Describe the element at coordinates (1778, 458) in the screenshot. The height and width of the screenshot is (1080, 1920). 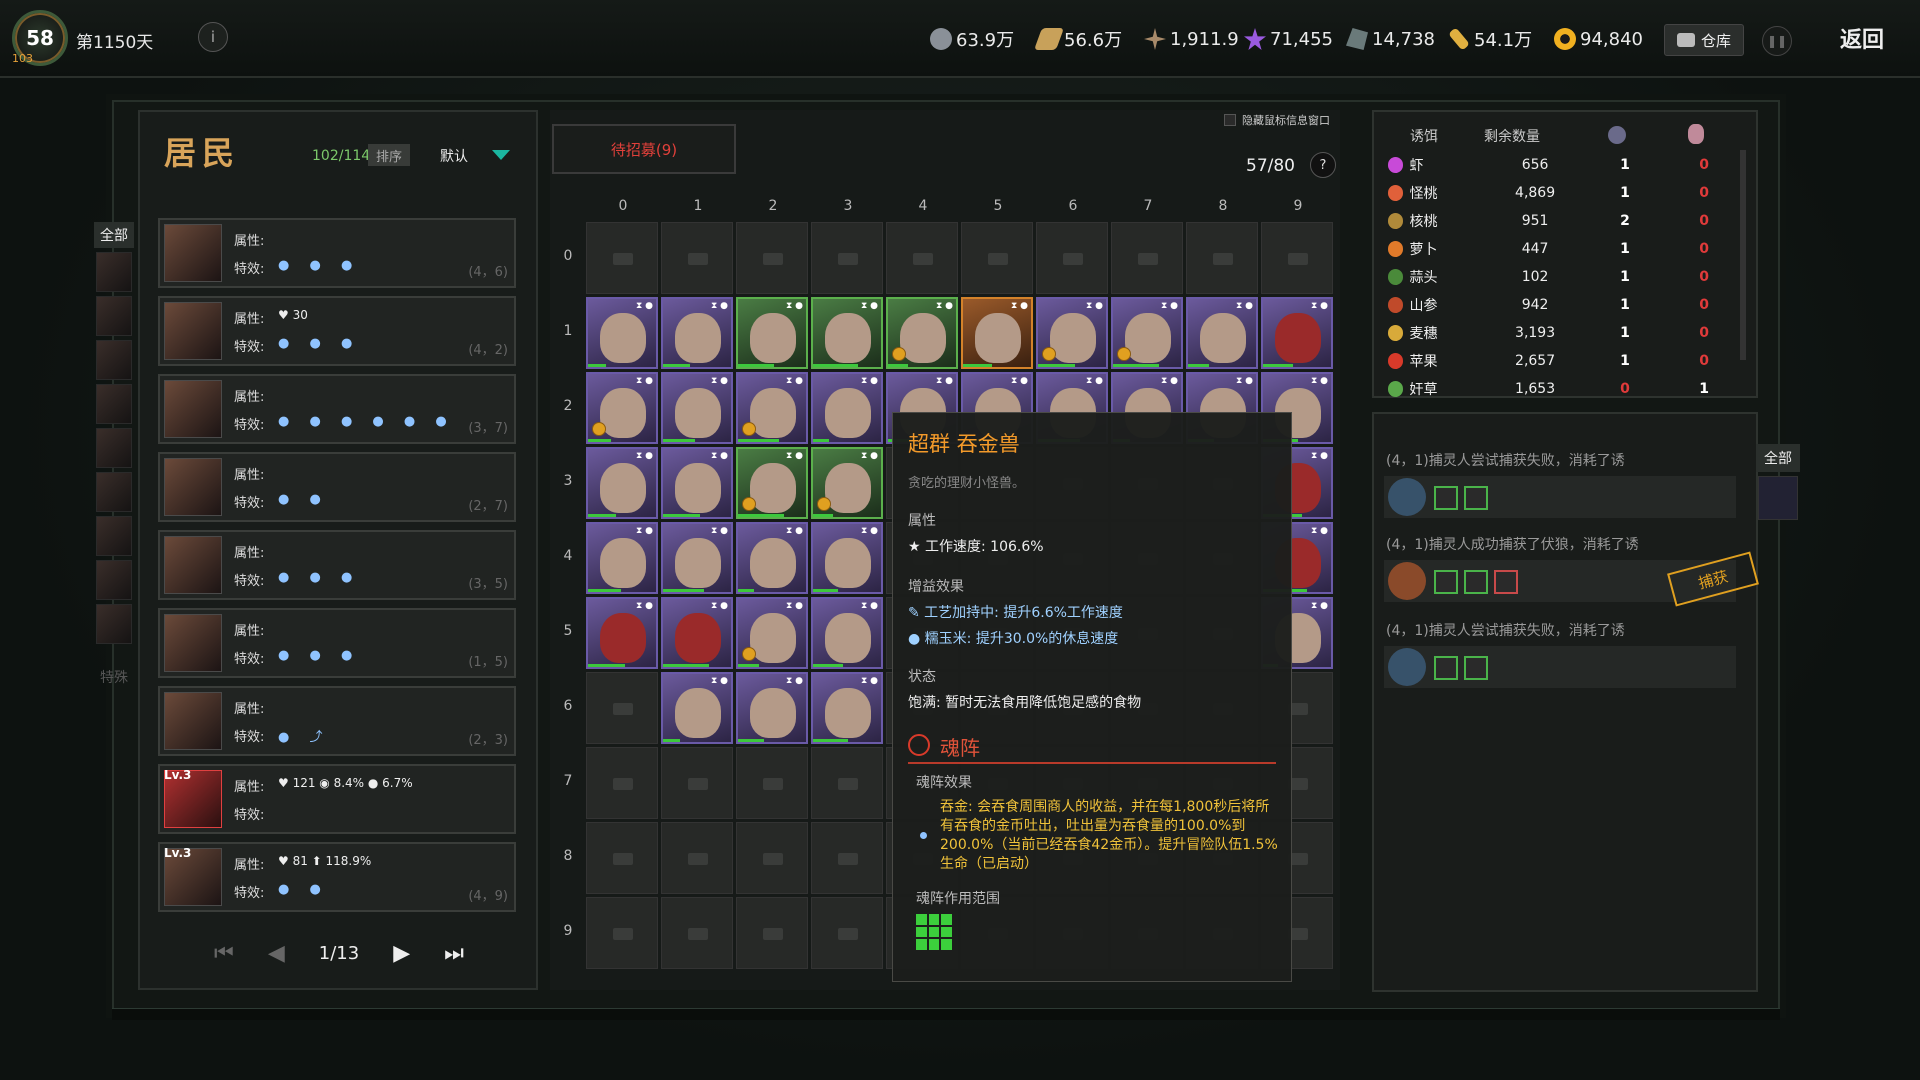
I see `log-category-all-tab: 全部` at that location.